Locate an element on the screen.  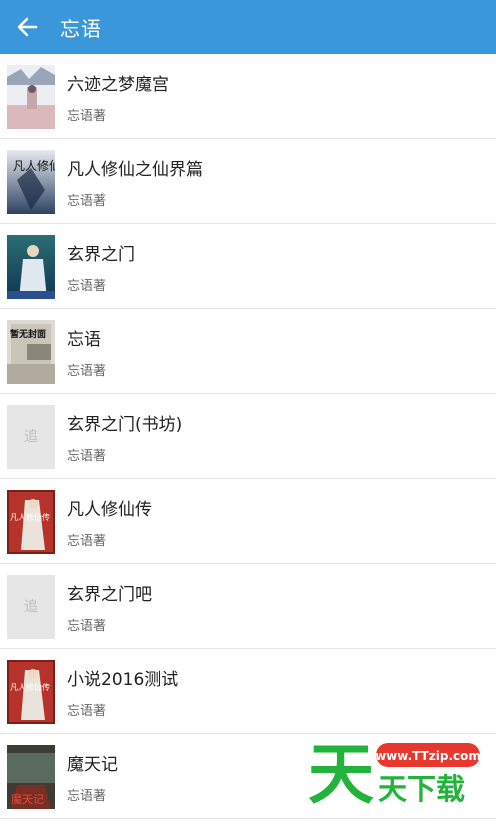
arrow-left-icon is located at coordinates (27, 27).